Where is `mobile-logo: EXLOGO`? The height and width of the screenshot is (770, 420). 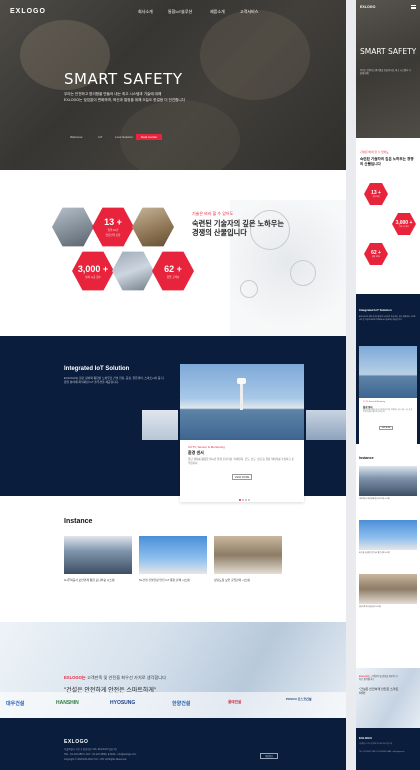
mobile-logo: EXLOGO is located at coordinates (367, 7).